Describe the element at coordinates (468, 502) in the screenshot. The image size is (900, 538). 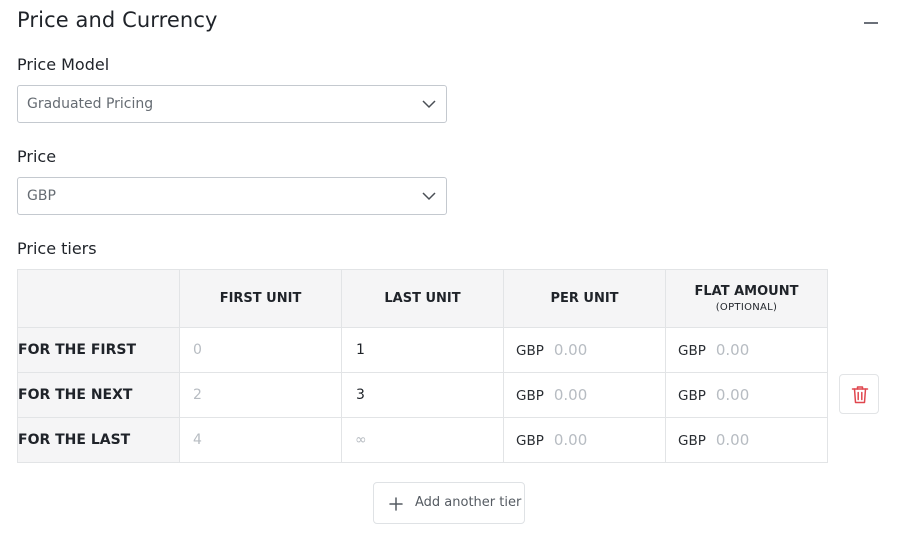
I see `add-another-tier-label: Add another tier` at that location.